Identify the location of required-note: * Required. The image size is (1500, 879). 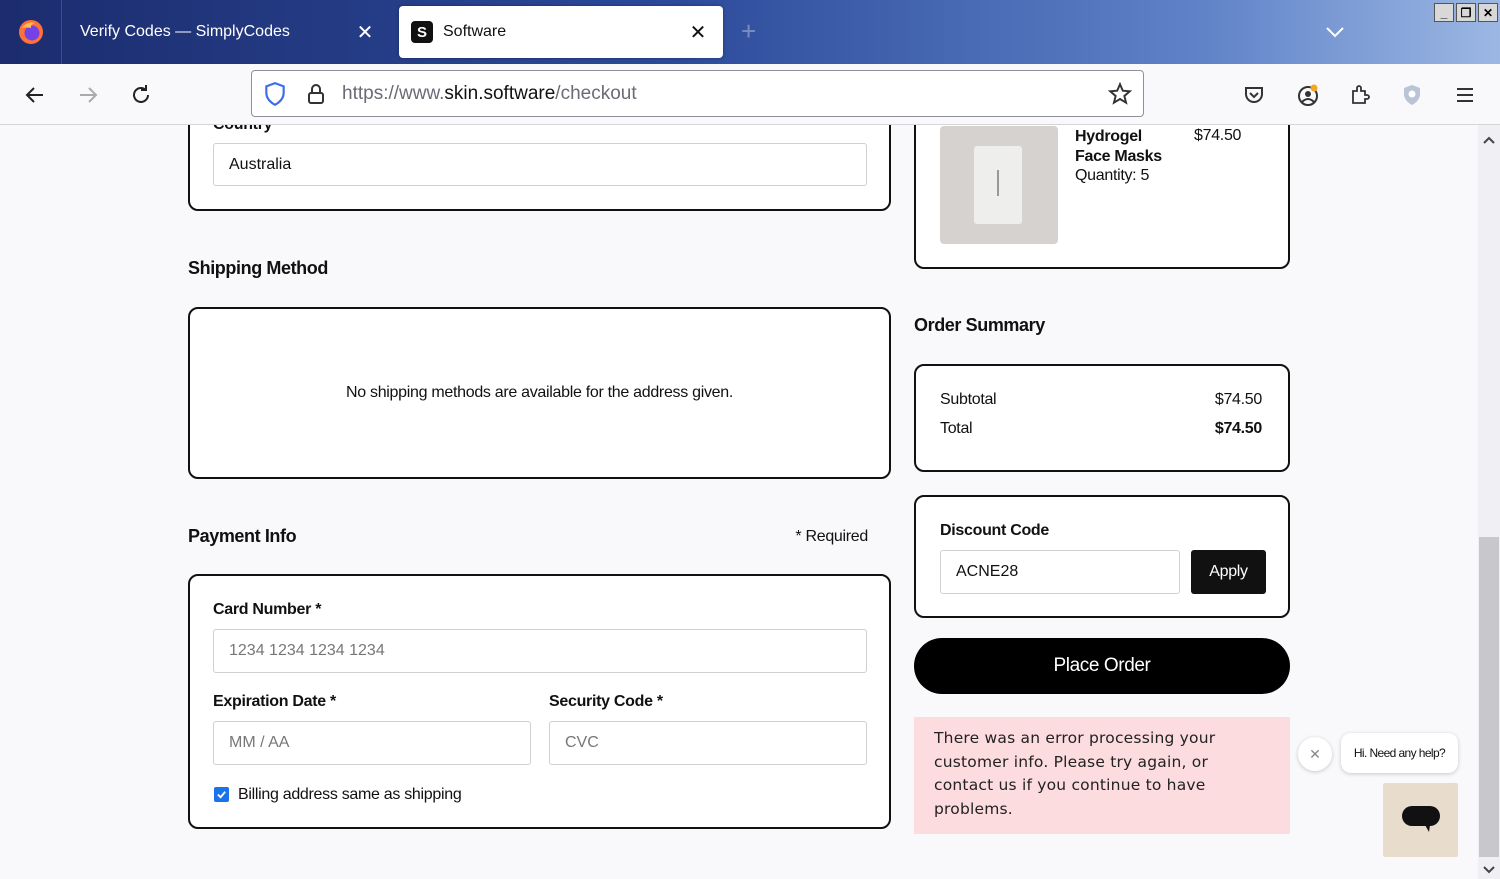
(831, 536).